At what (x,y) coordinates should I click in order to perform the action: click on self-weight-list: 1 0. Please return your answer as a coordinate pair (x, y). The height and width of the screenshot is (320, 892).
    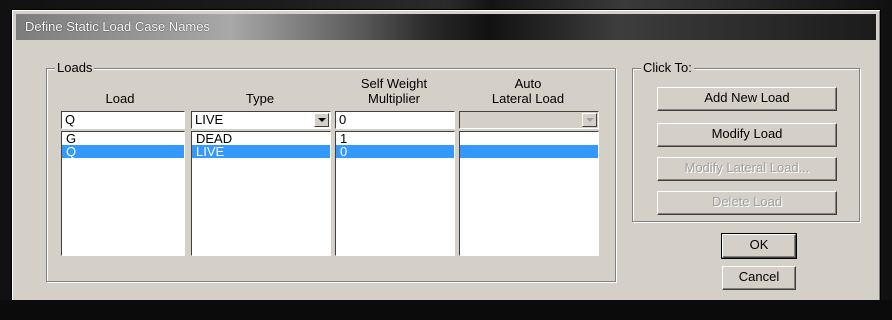
    Looking at the image, I should click on (395, 193).